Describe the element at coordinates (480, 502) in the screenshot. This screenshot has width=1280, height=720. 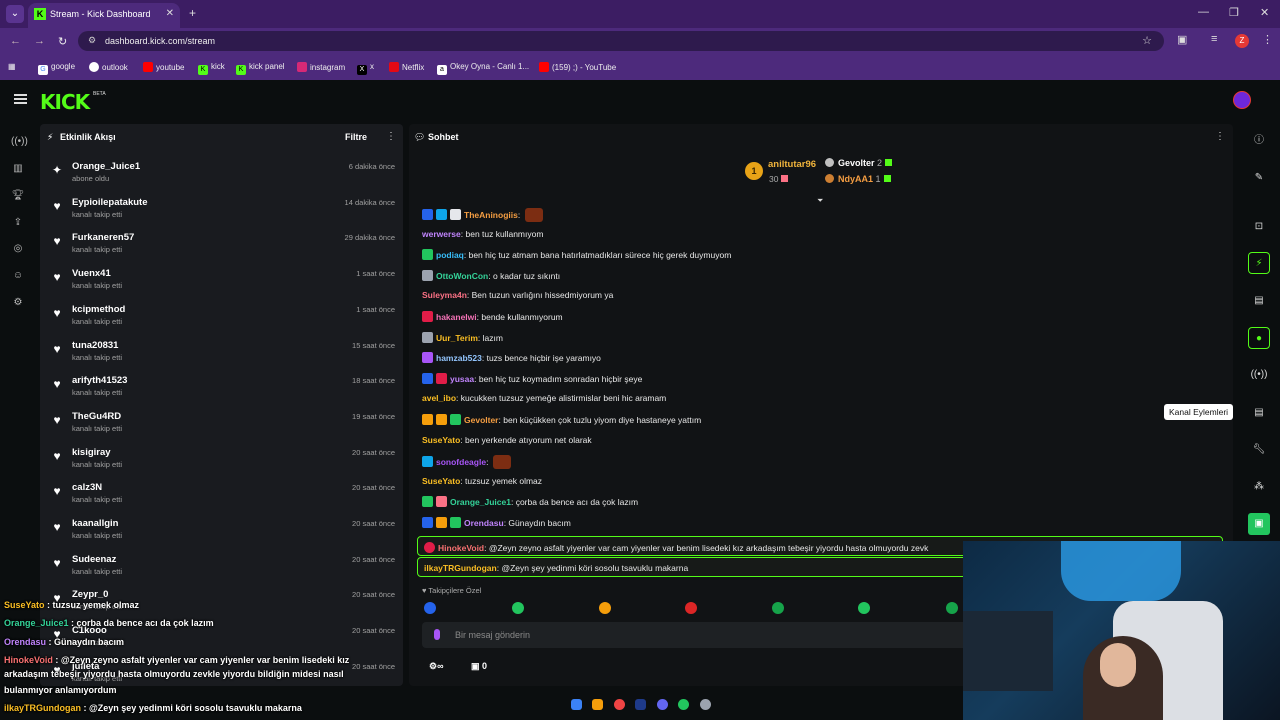
I see `chat-username: Orange_Juice1` at that location.